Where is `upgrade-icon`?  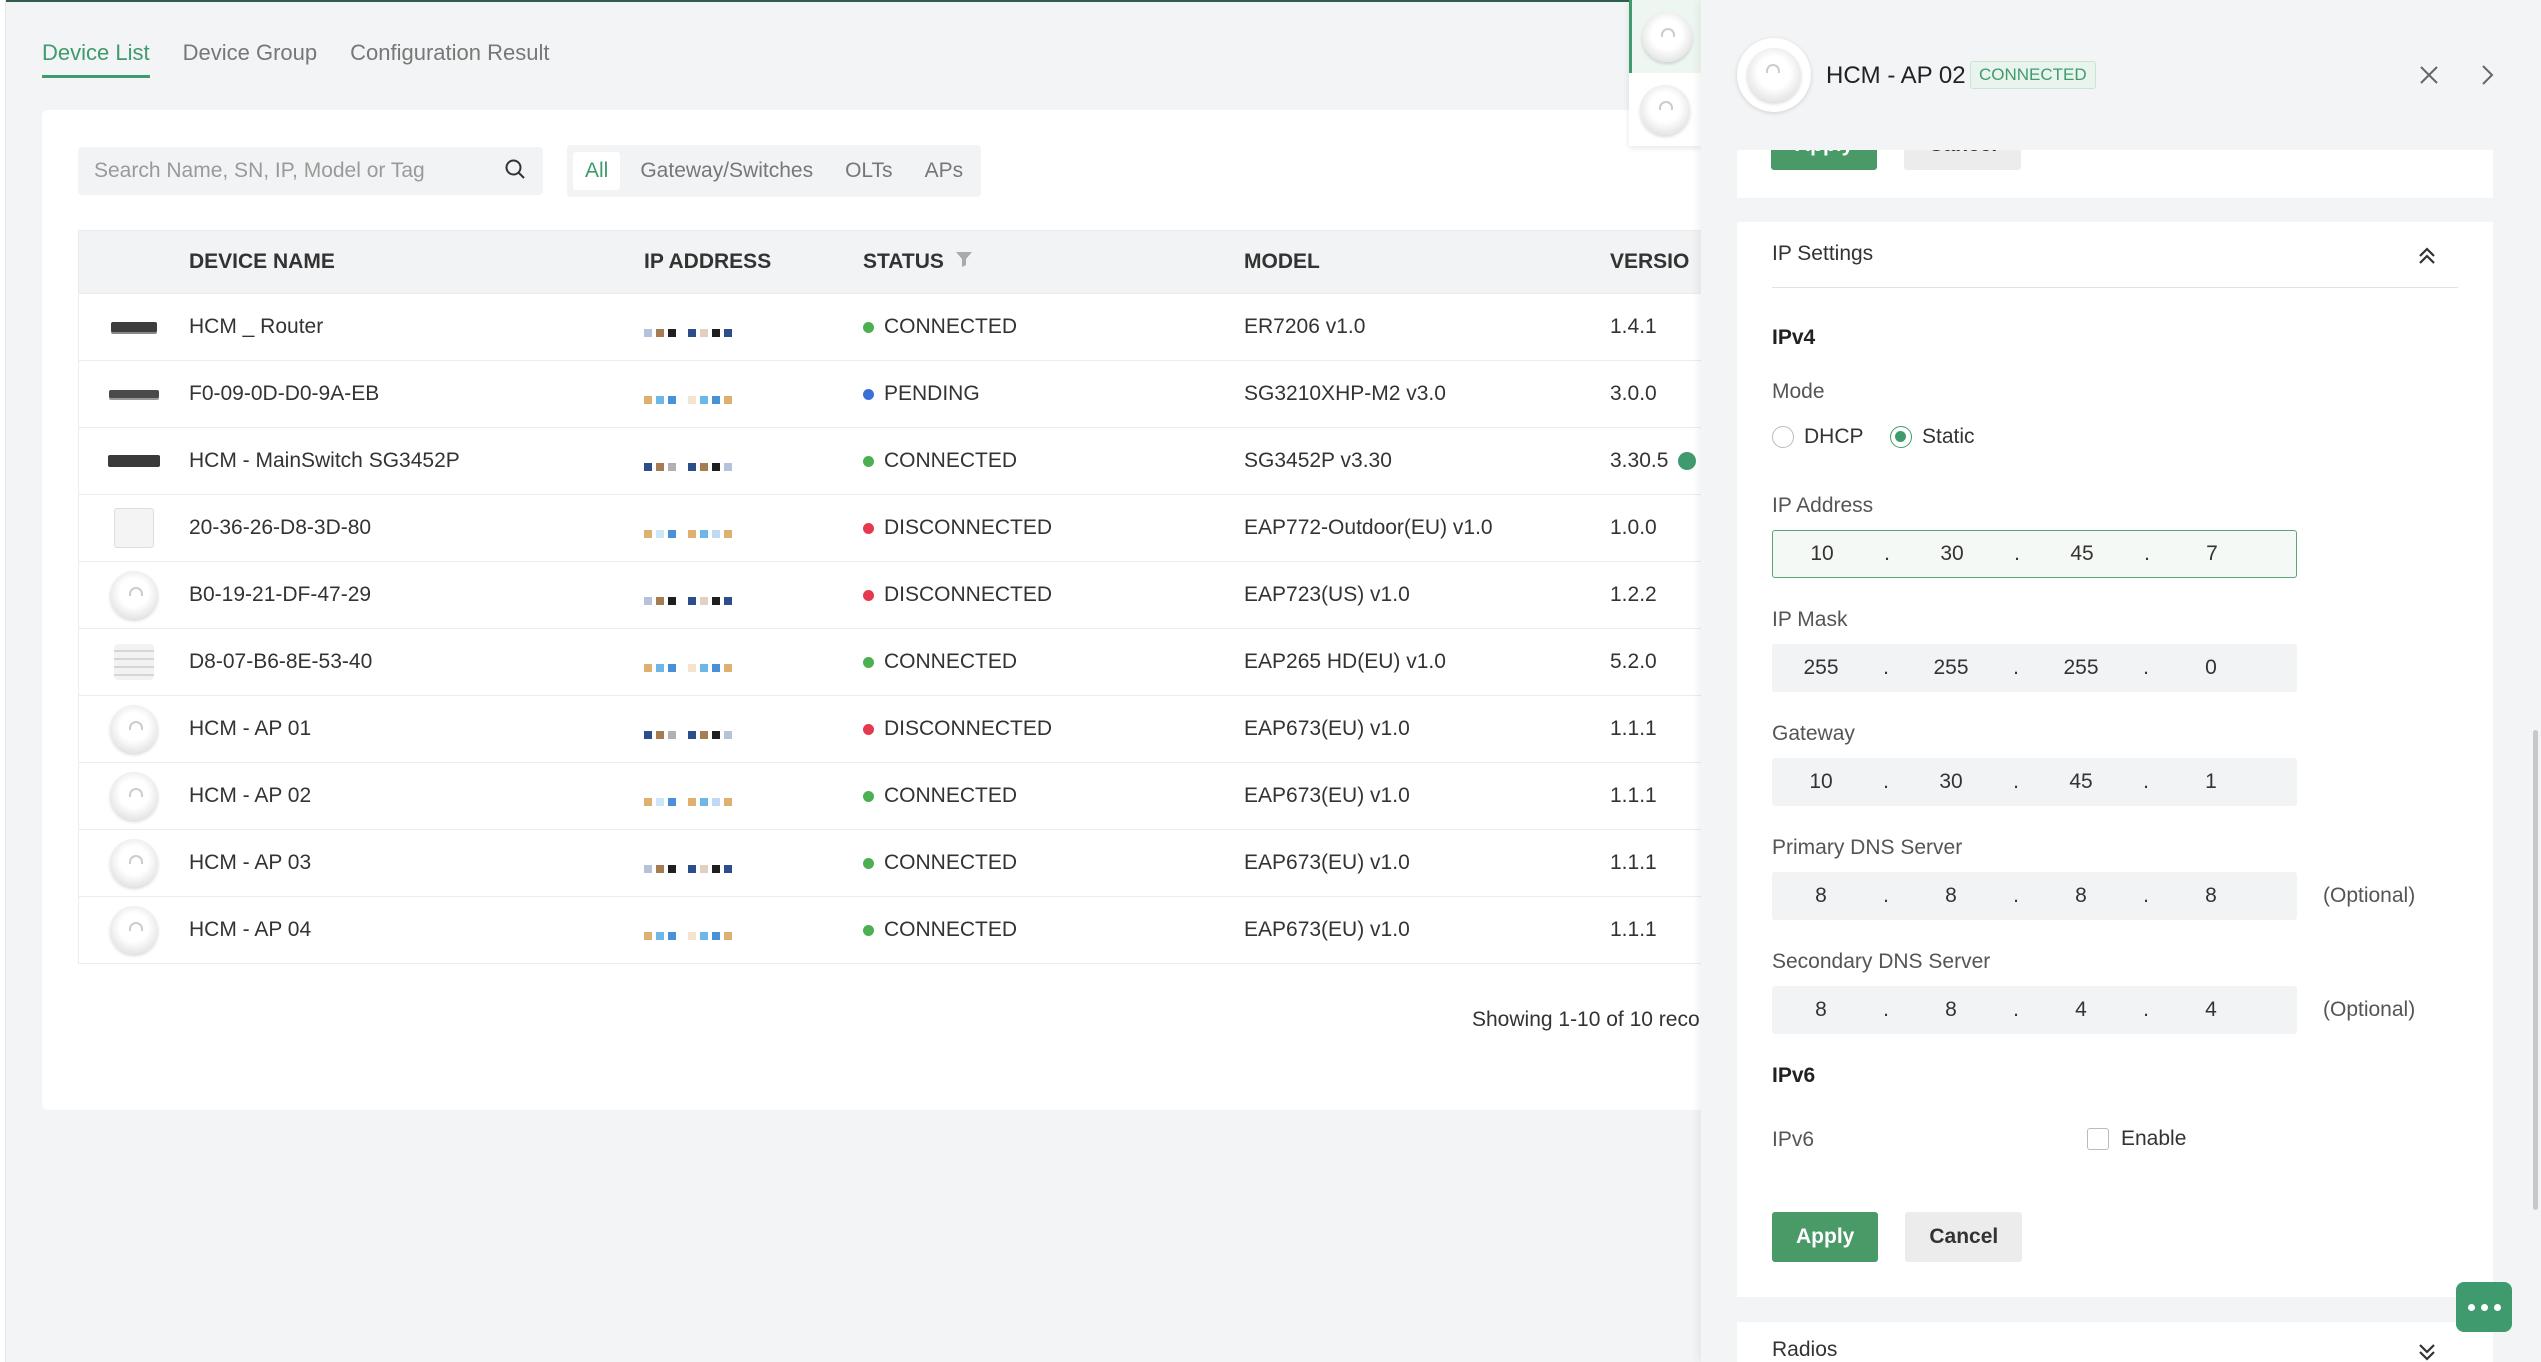
upgrade-icon is located at coordinates (1687, 461).